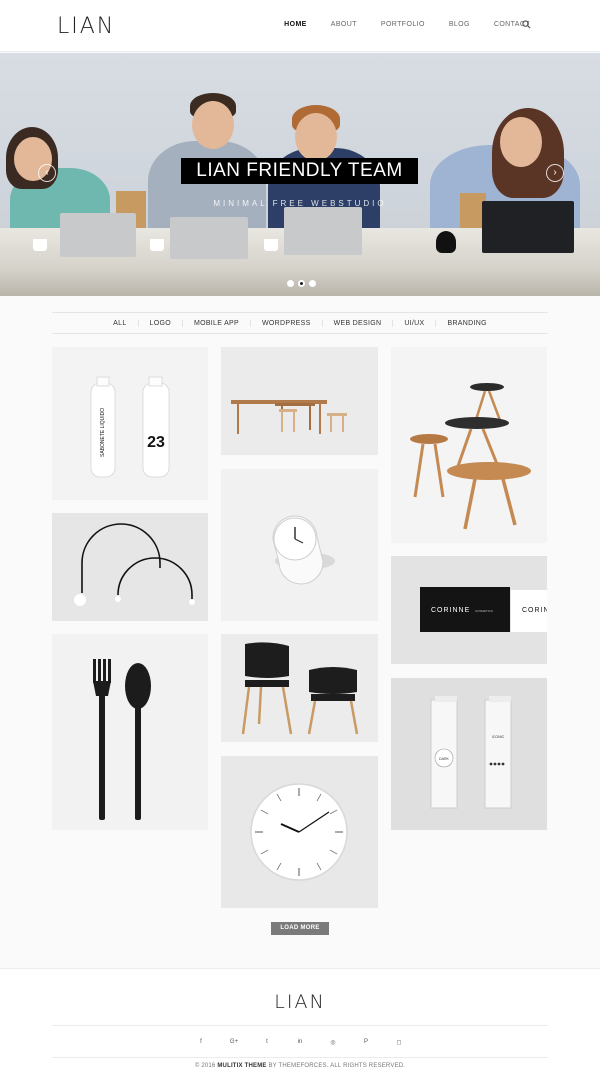  Describe the element at coordinates (366, 1042) in the screenshot. I see `pinterest-icon: P` at that location.